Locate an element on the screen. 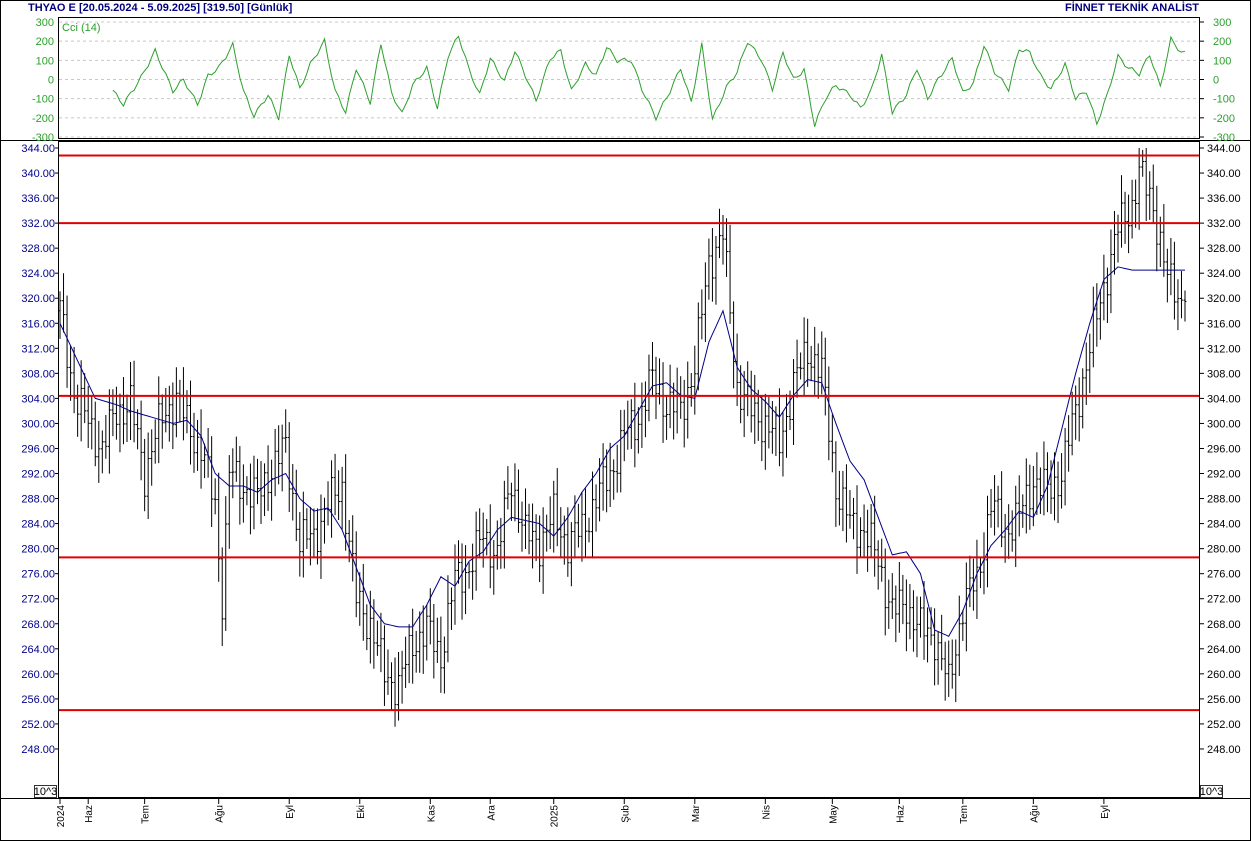 The width and height of the screenshot is (1251, 841). scale-label-left: 10^3 is located at coordinates (46, 792).